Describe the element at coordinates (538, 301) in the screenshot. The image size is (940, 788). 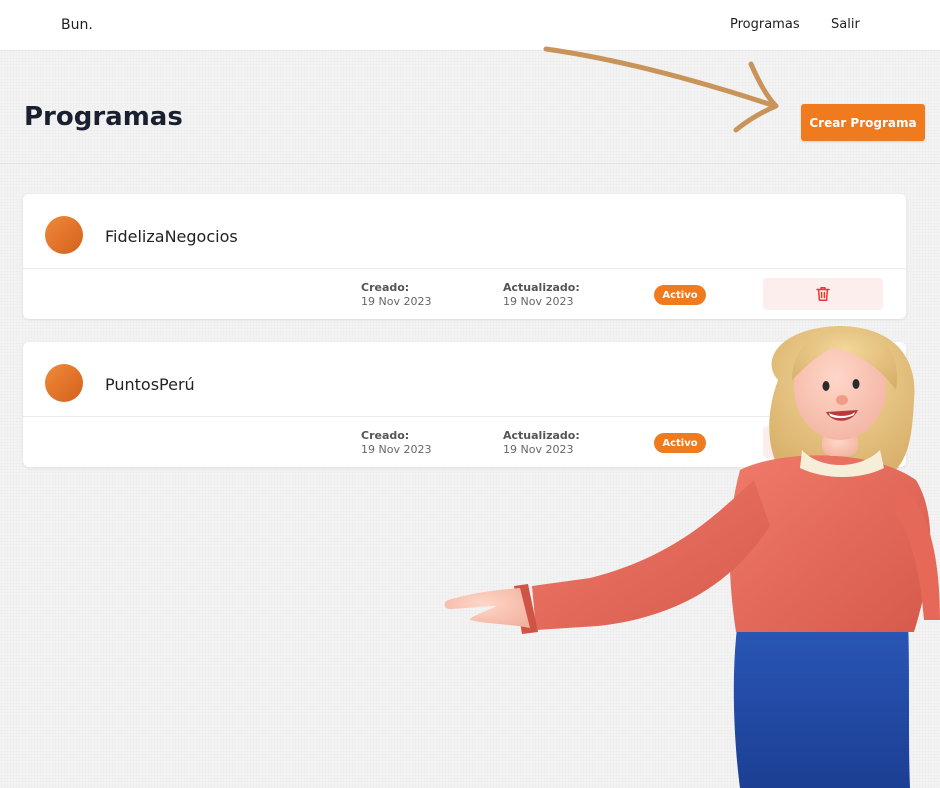
I see `updated-date: 19 Nov 2023` at that location.